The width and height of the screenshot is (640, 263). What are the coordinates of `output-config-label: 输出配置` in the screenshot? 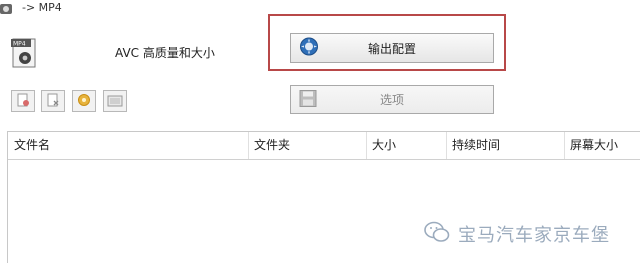 It's located at (391, 48).